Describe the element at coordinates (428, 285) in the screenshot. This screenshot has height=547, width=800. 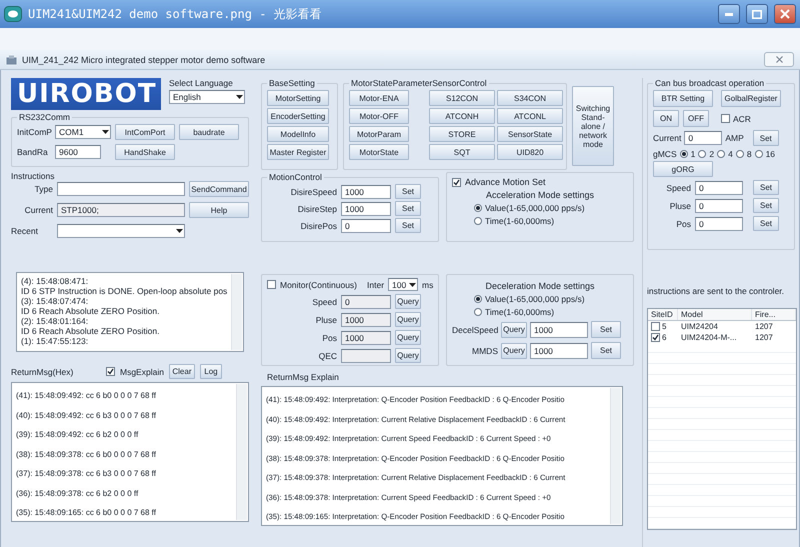
I see `field-label: ms` at that location.